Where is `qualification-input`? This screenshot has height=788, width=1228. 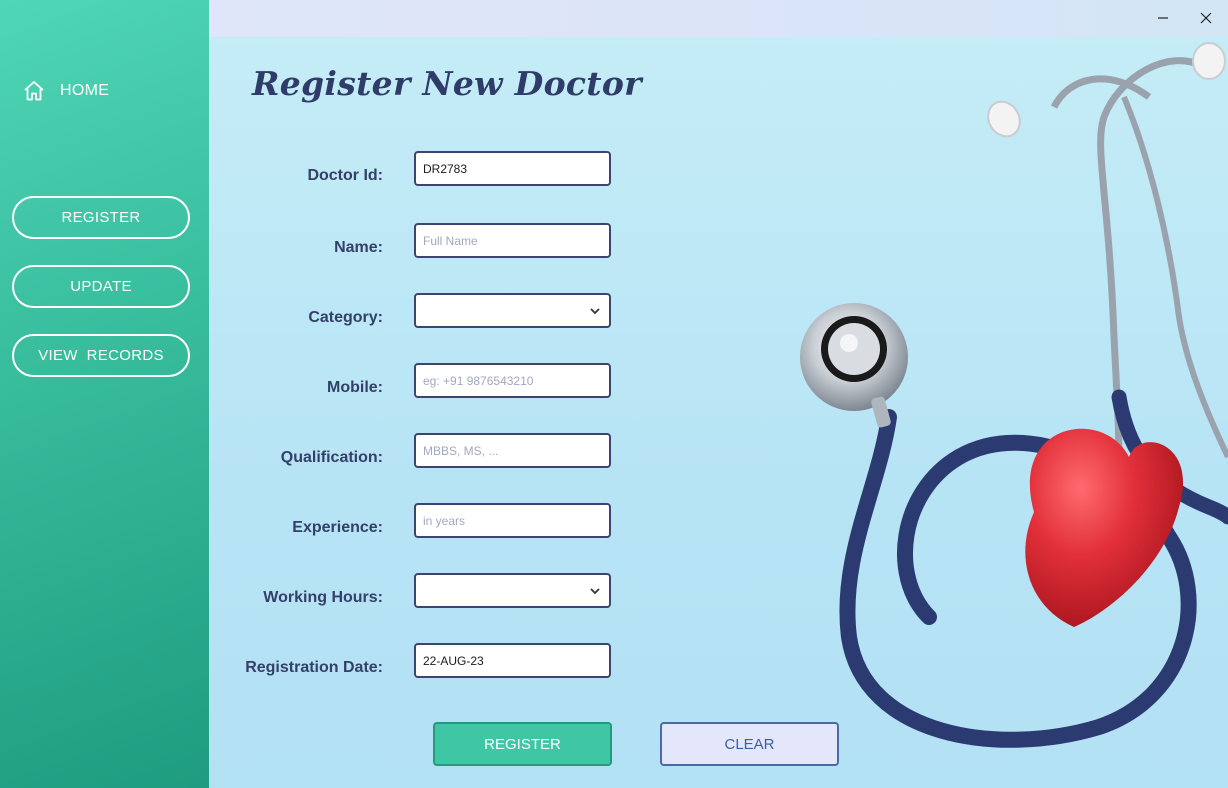 qualification-input is located at coordinates (509, 450).